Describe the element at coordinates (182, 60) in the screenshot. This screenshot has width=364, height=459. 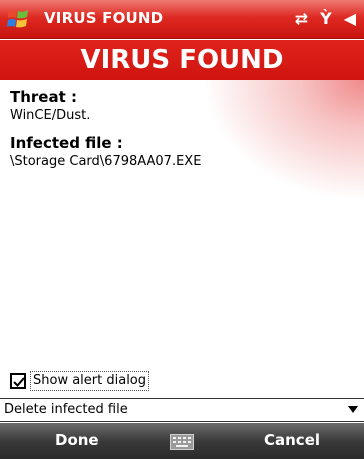
I see `alert-banner: VIRUS FOUND` at that location.